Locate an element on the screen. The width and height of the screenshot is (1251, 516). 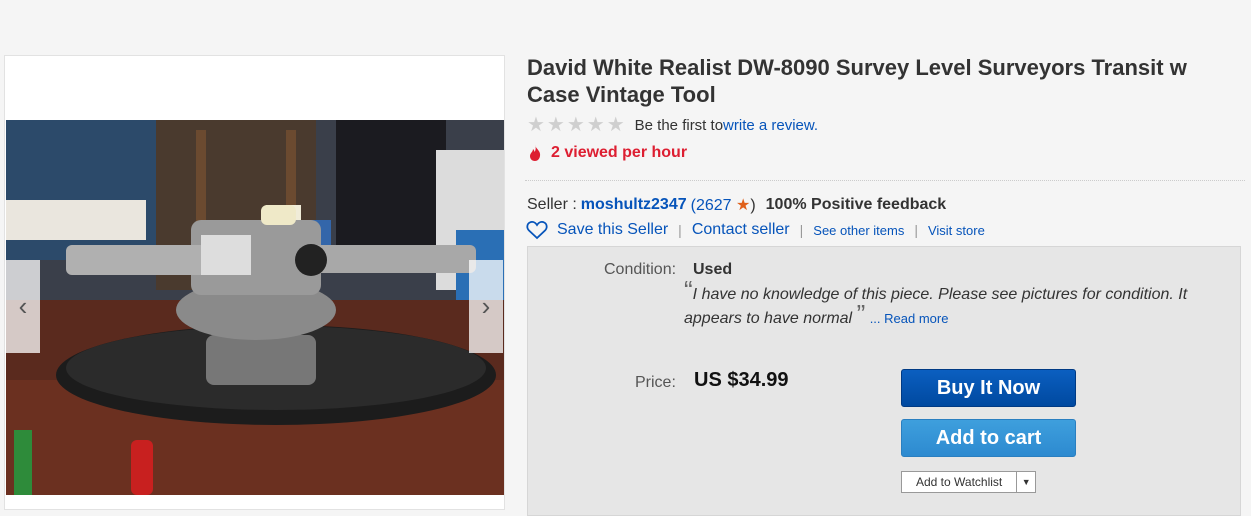
see-other-items-link: See other items is located at coordinates (858, 230).